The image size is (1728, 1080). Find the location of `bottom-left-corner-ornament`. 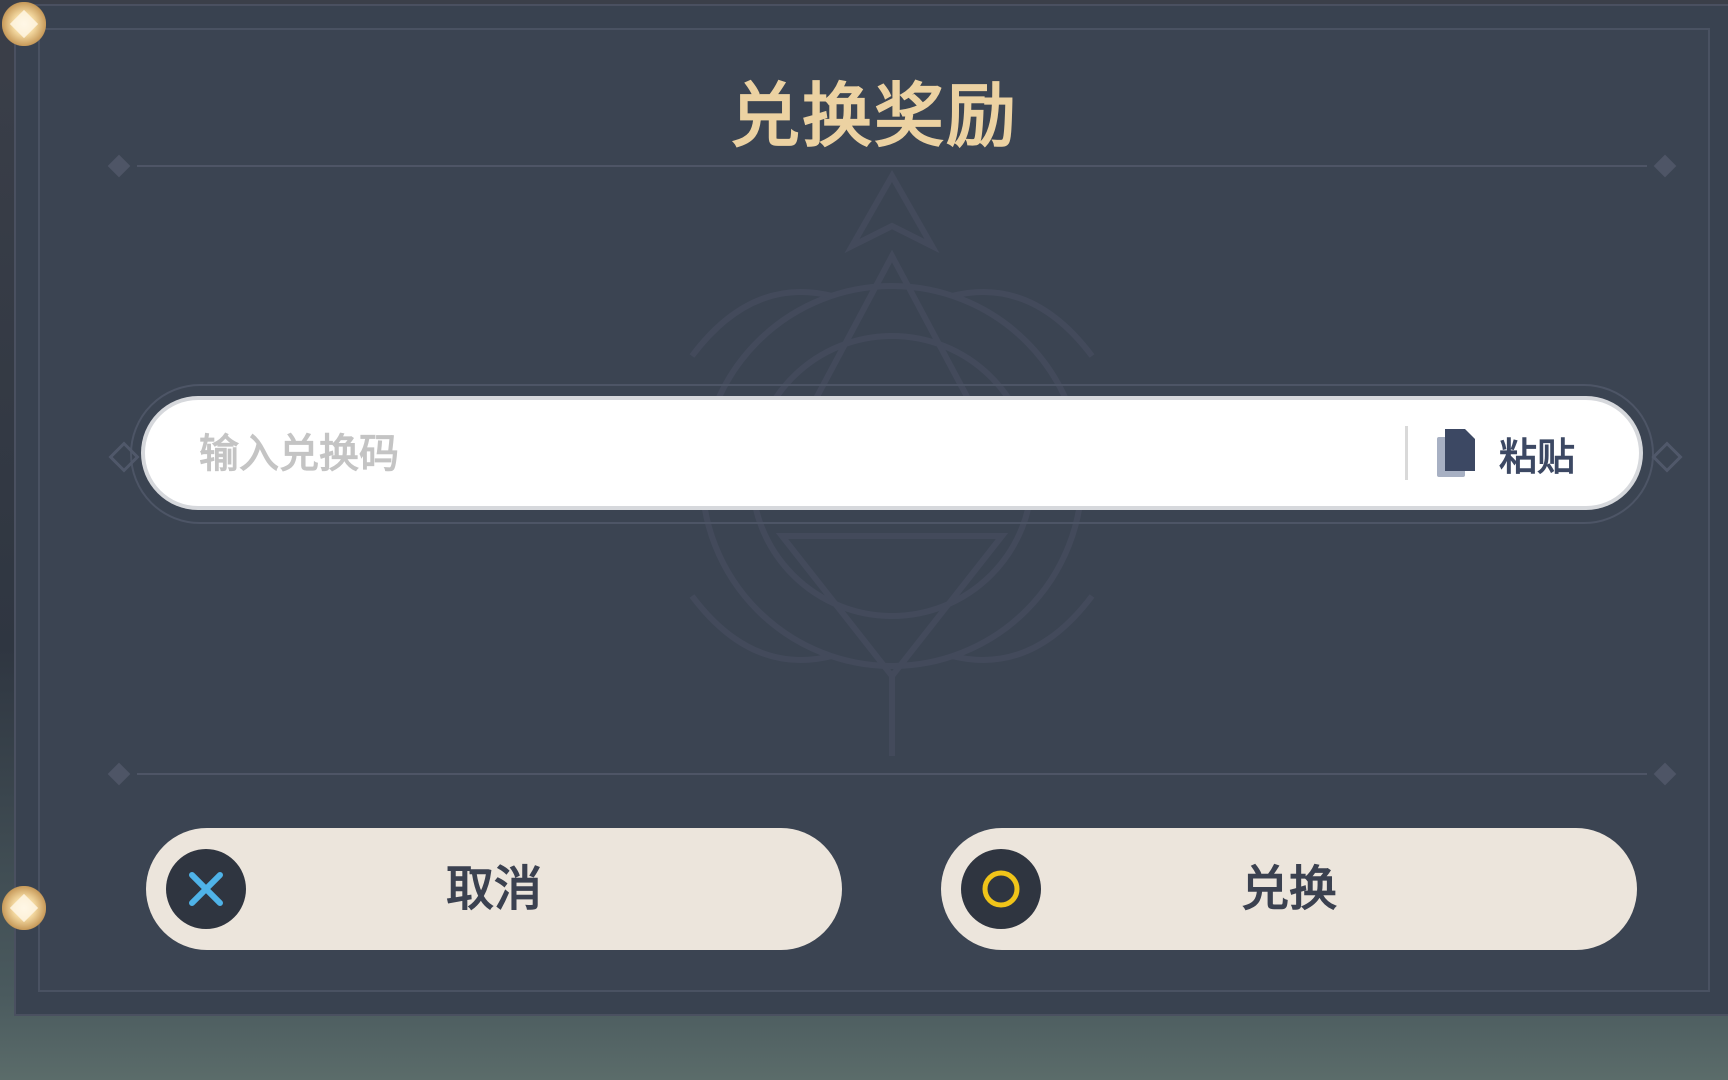

bottom-left-corner-ornament is located at coordinates (24, 908).